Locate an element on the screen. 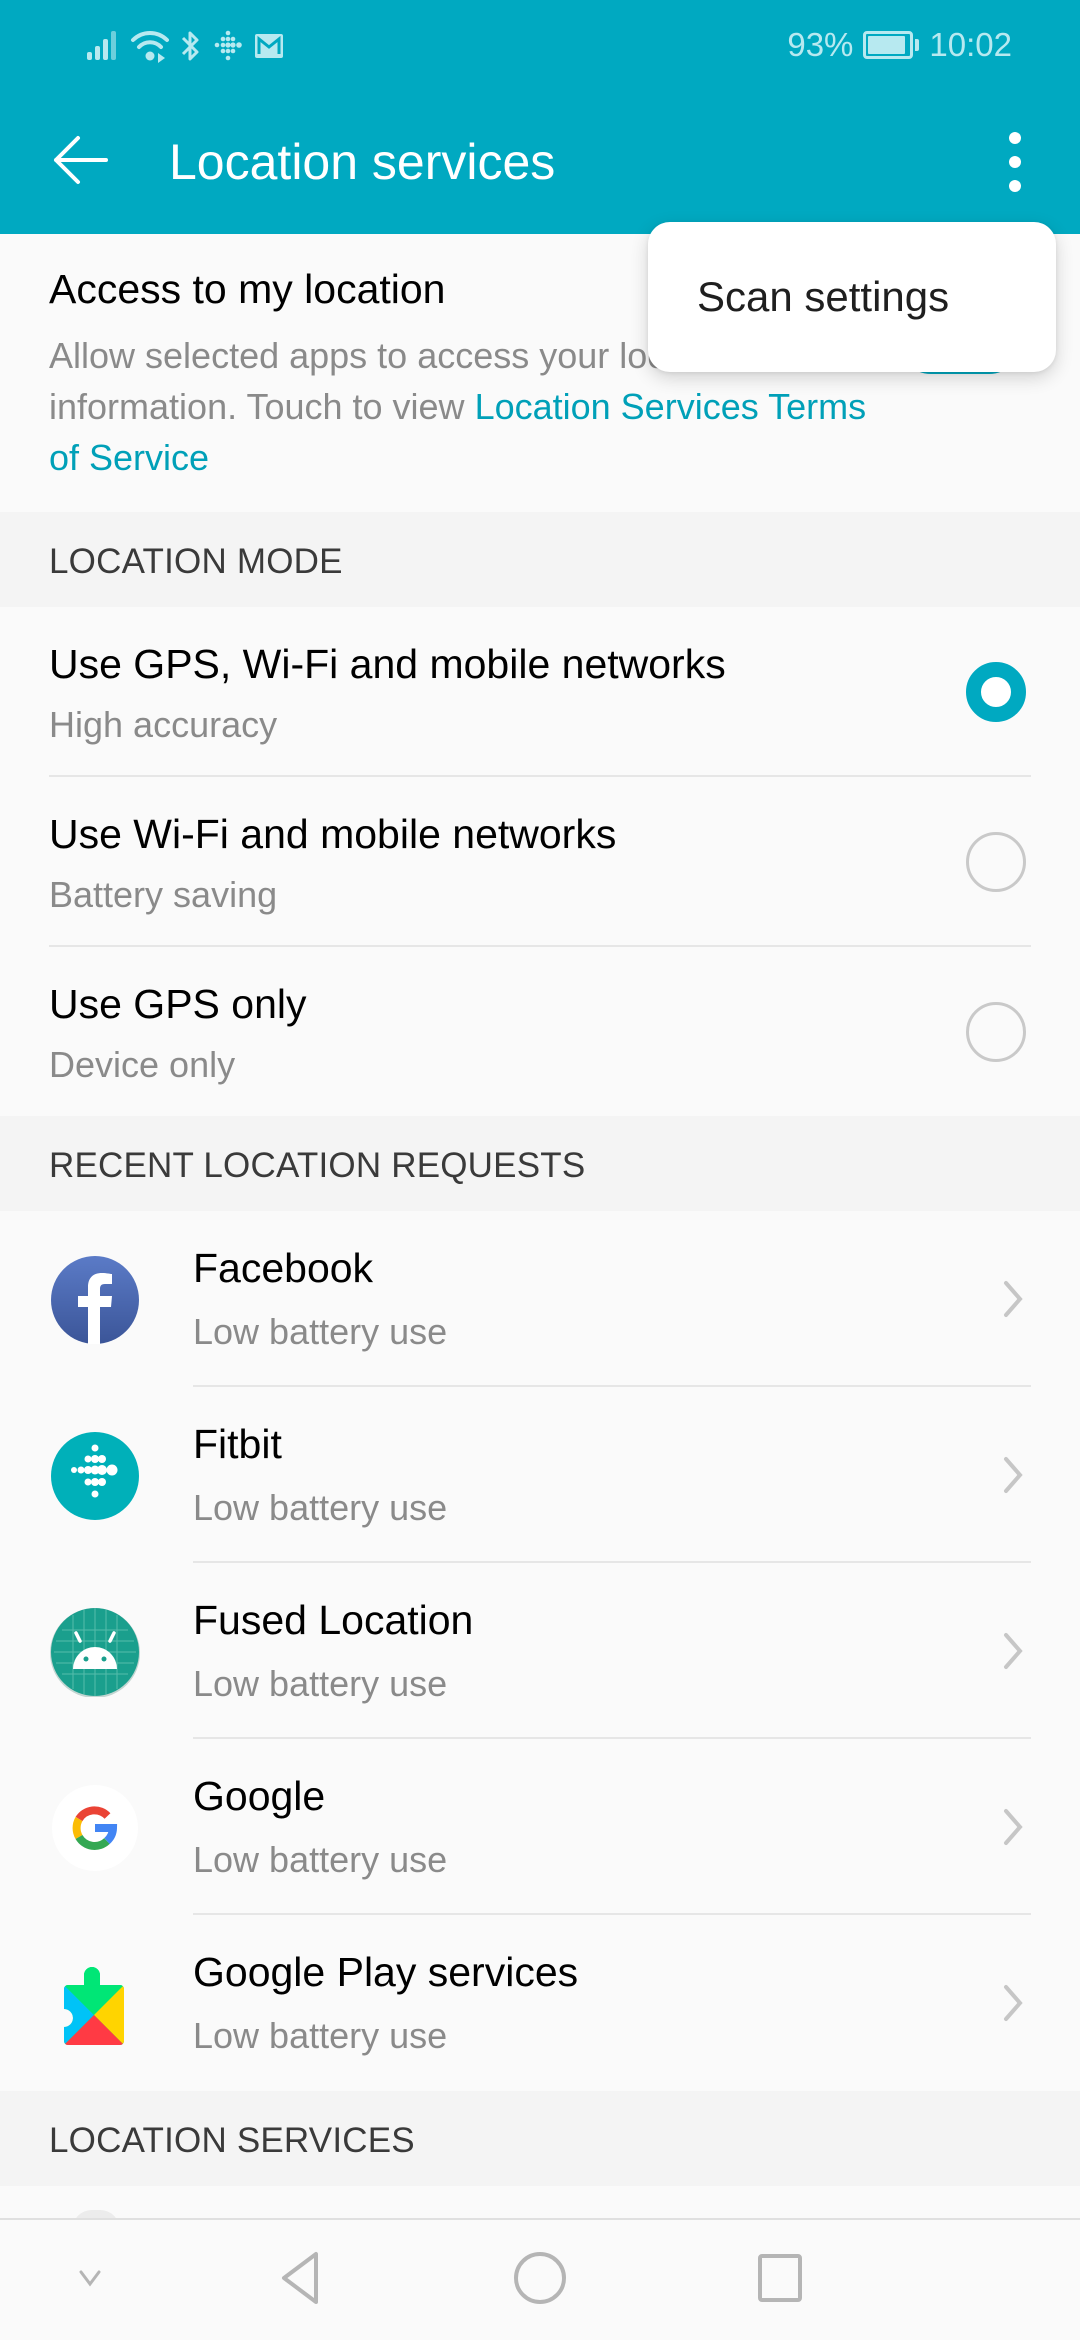  section-header-label: LOCATION SERVICES is located at coordinates (232, 2140).